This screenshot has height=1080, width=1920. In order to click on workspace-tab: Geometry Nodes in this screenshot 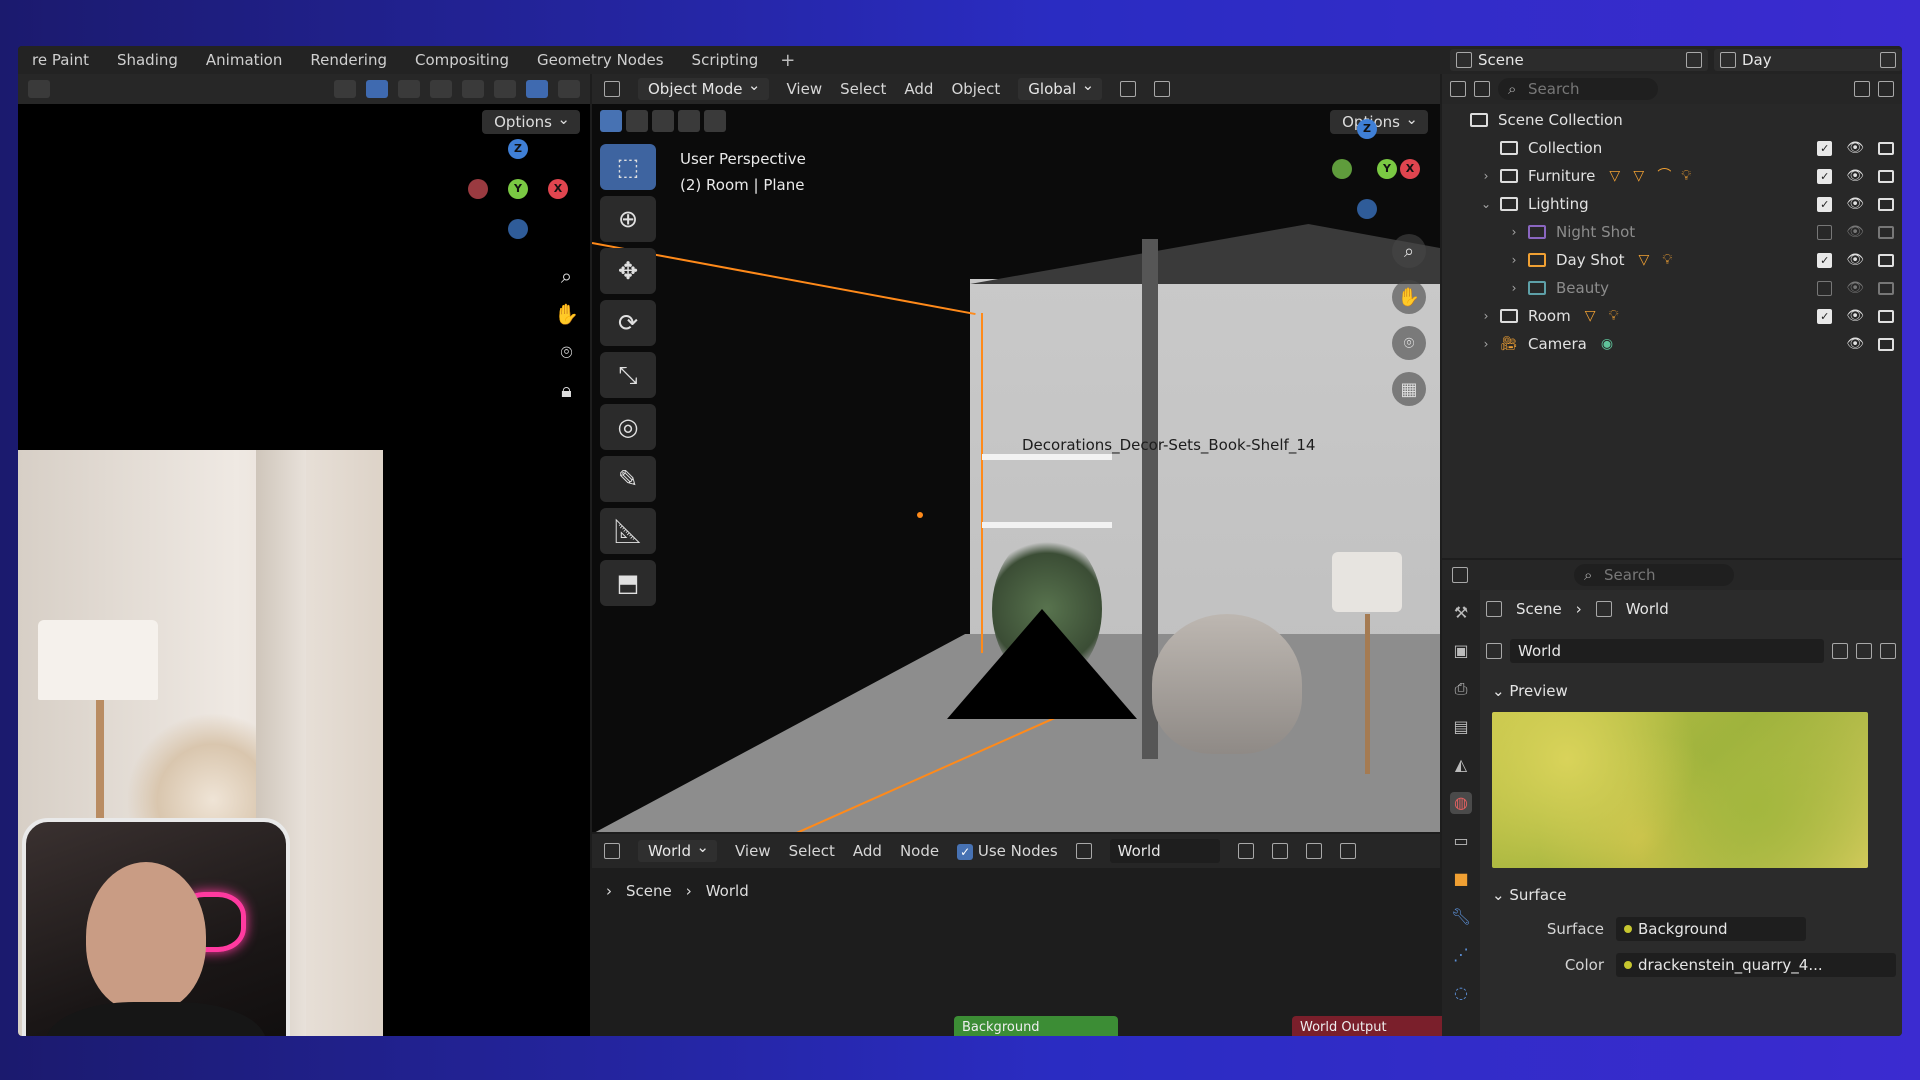, I will do `click(600, 60)`.